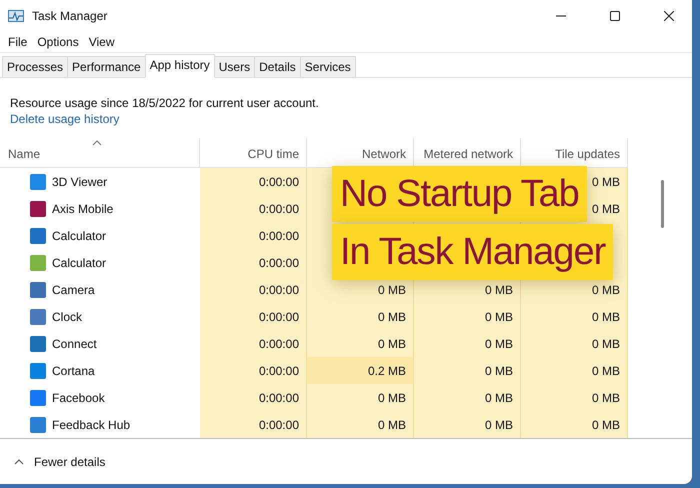 The height and width of the screenshot is (488, 700). I want to click on app-name: Cortana, so click(73, 371).